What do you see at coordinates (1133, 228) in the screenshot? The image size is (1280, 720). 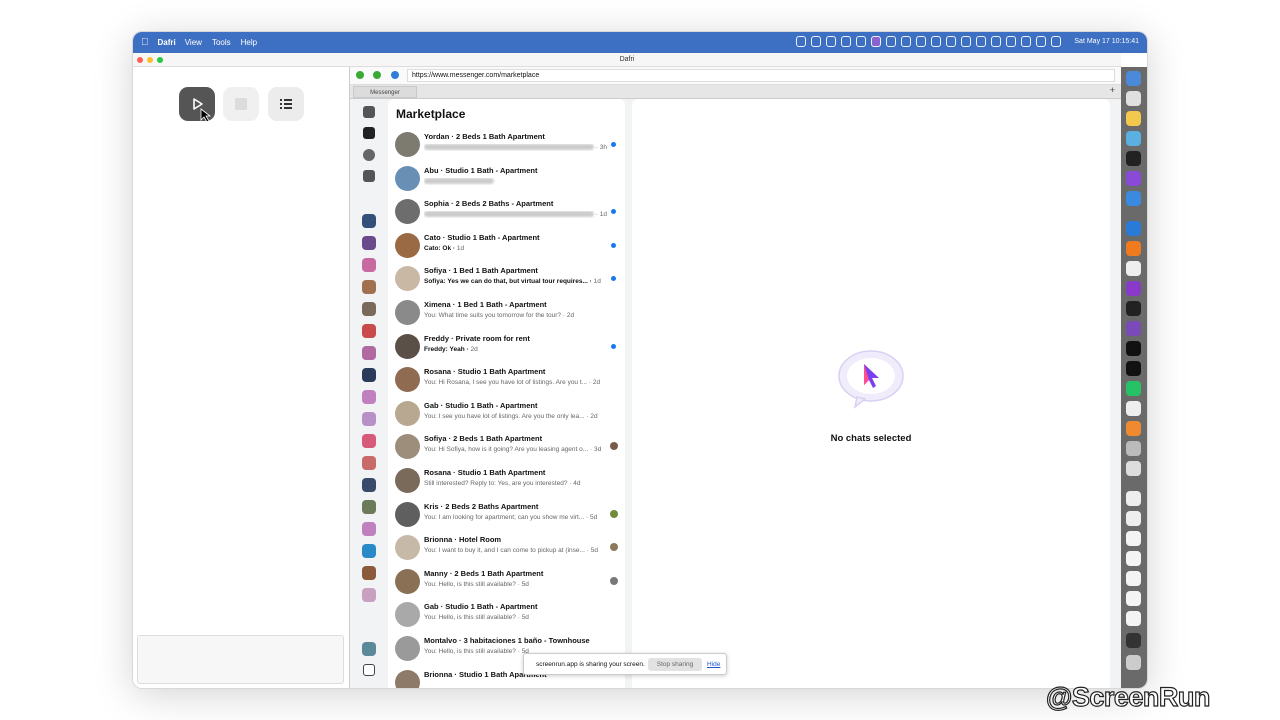 I see `vscode-icon` at bounding box center [1133, 228].